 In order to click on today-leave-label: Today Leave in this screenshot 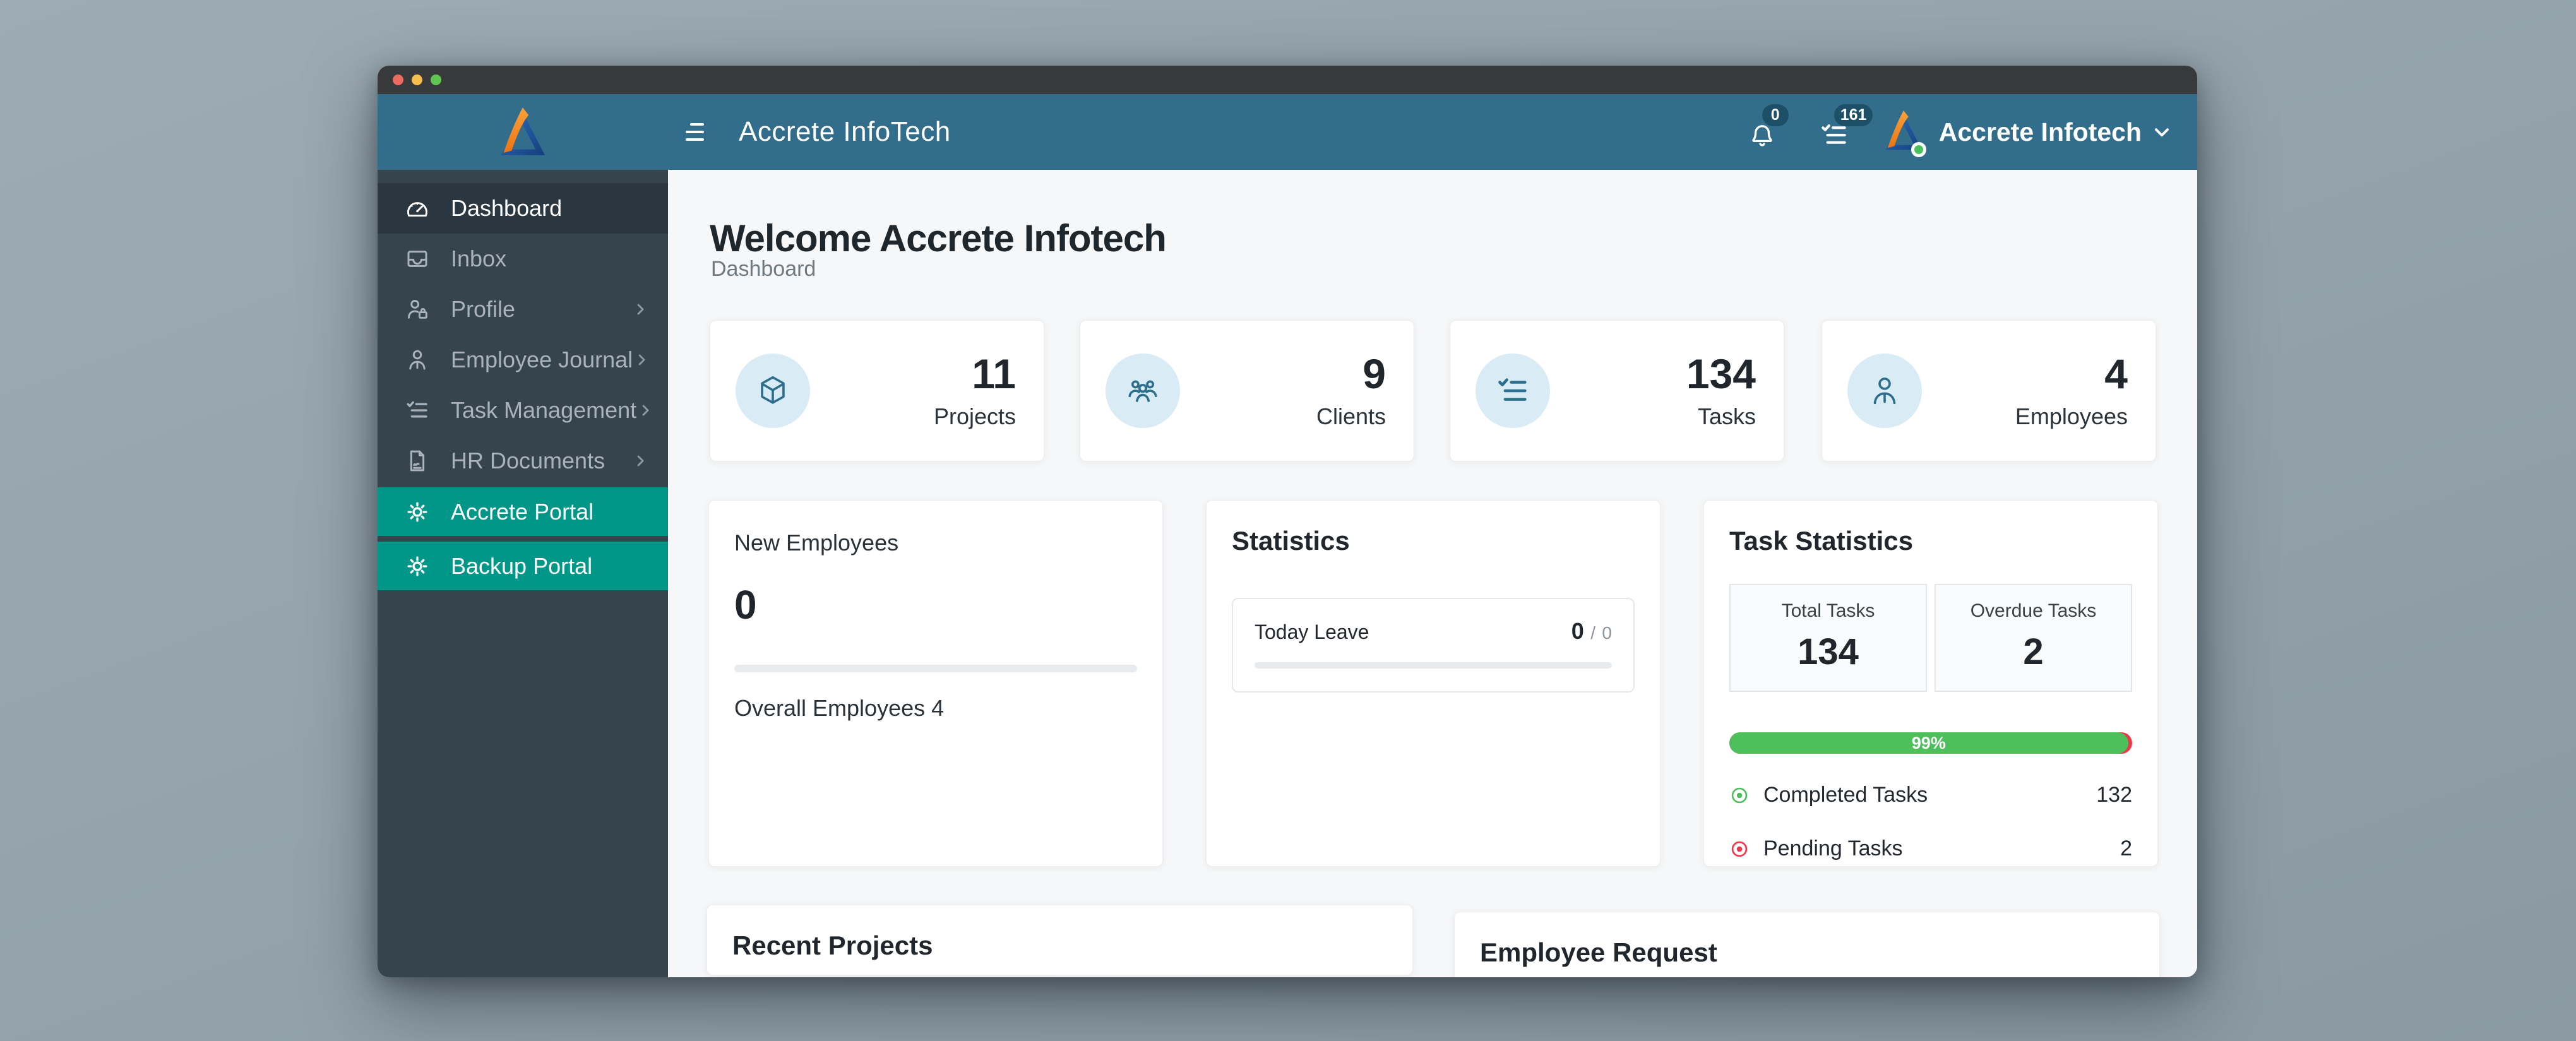, I will do `click(1312, 632)`.